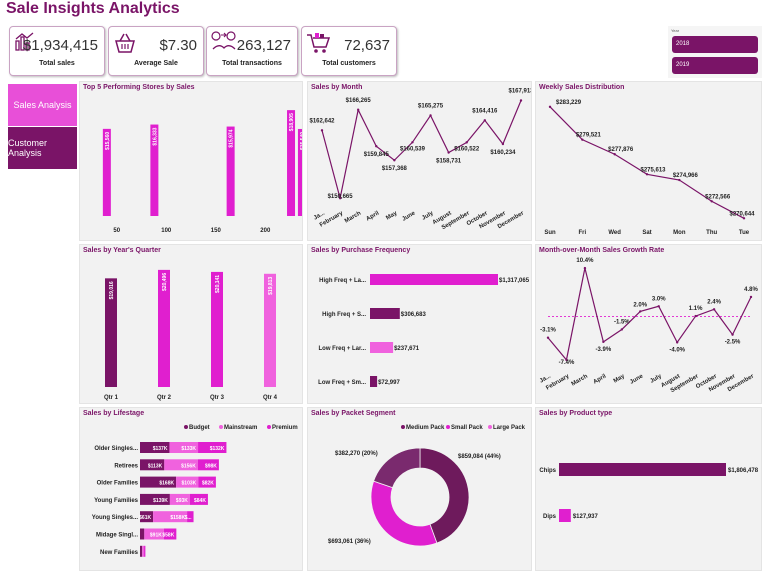 Image resolution: width=767 pixels, height=573 pixels. What do you see at coordinates (60, 45) in the screenshot?
I see `kpi-value: $1,934,415` at bounding box center [60, 45].